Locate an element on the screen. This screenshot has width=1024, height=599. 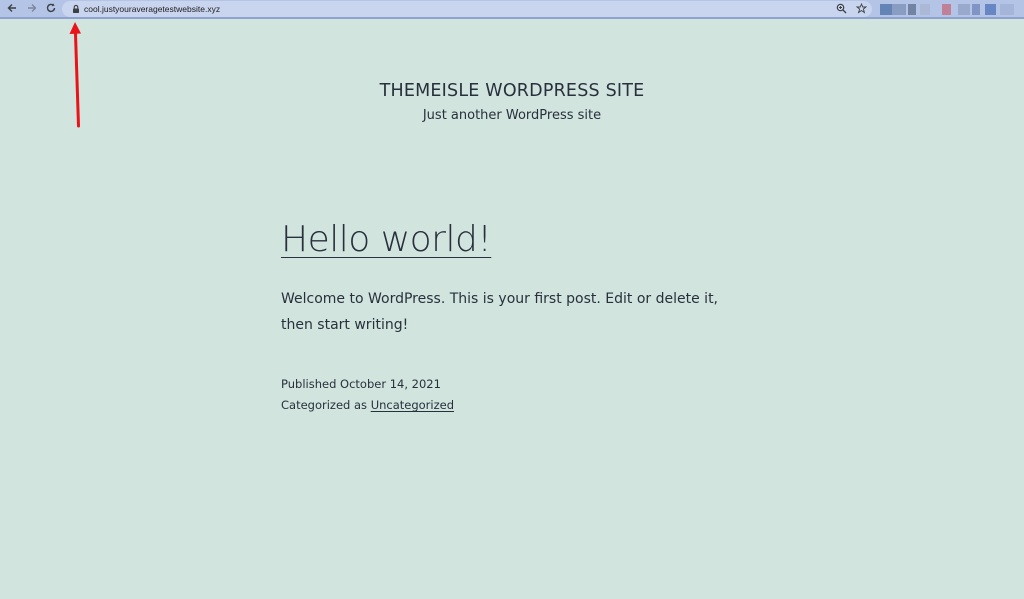
categorized-label: Categorized as is located at coordinates (324, 405).